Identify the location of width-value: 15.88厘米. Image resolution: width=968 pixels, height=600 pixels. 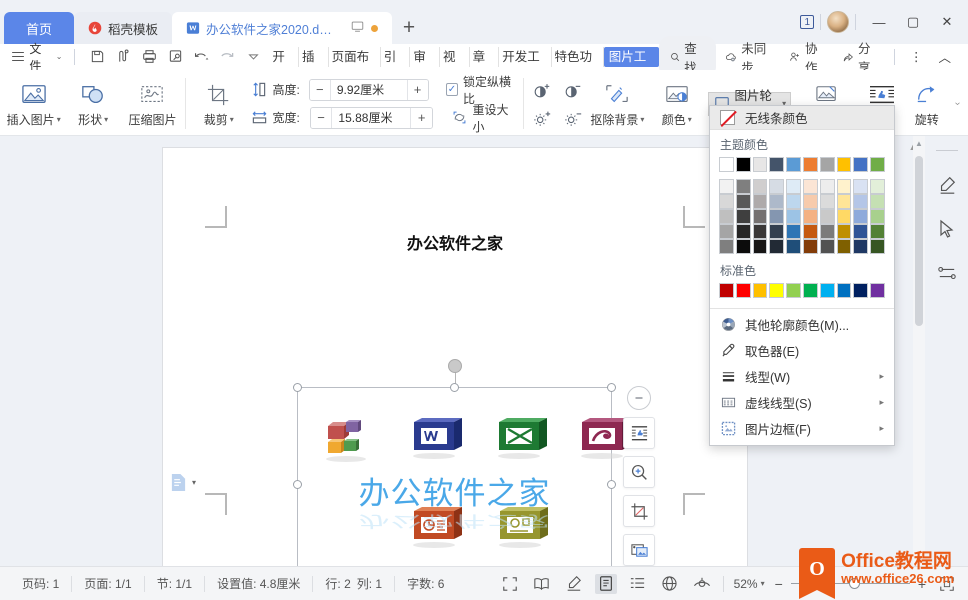
(371, 117).